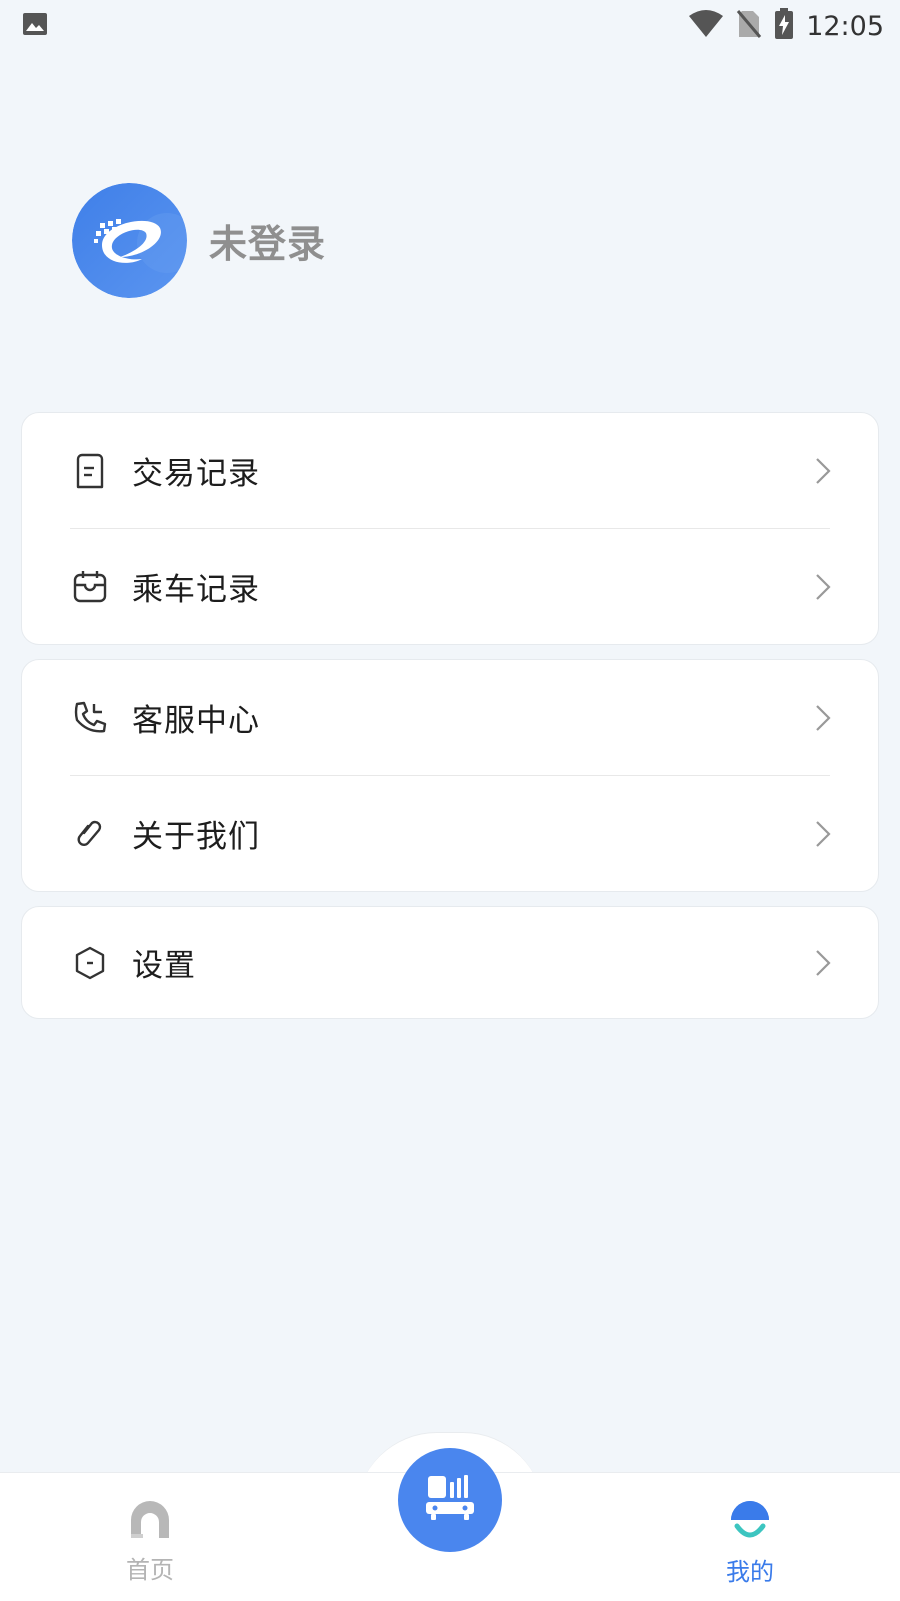  Describe the element at coordinates (164, 966) in the screenshot. I see `menu-item-label: 设置` at that location.